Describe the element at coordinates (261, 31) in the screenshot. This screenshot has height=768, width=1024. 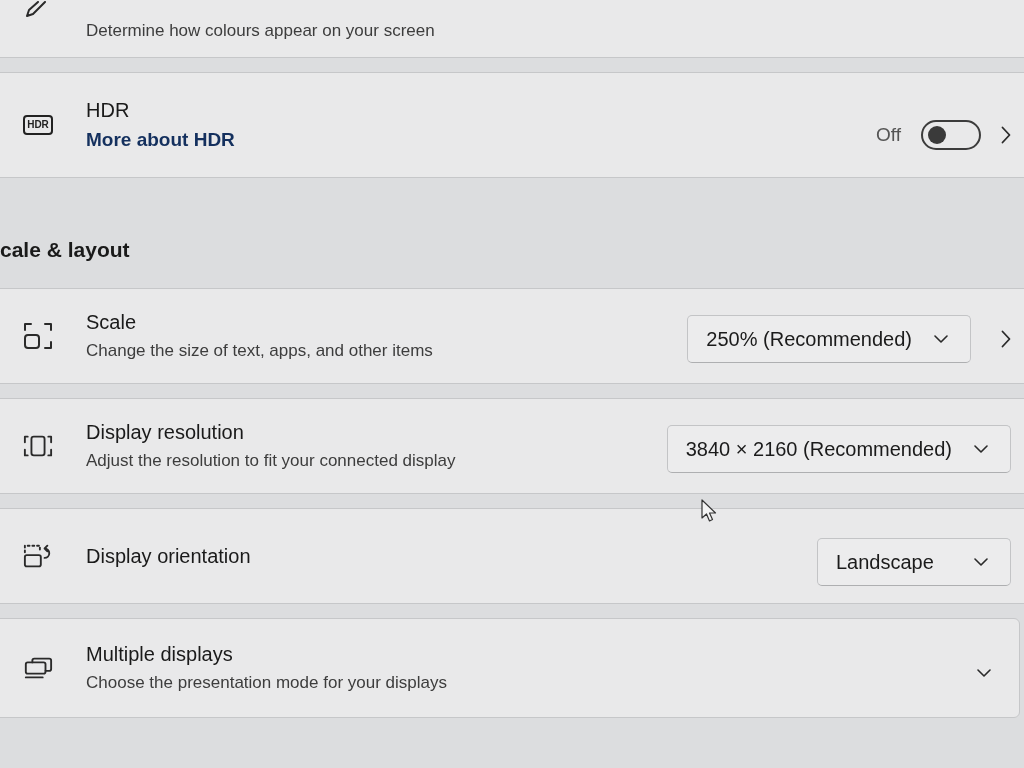
I see `setting-description: Determine how colours appear on your screen` at that location.